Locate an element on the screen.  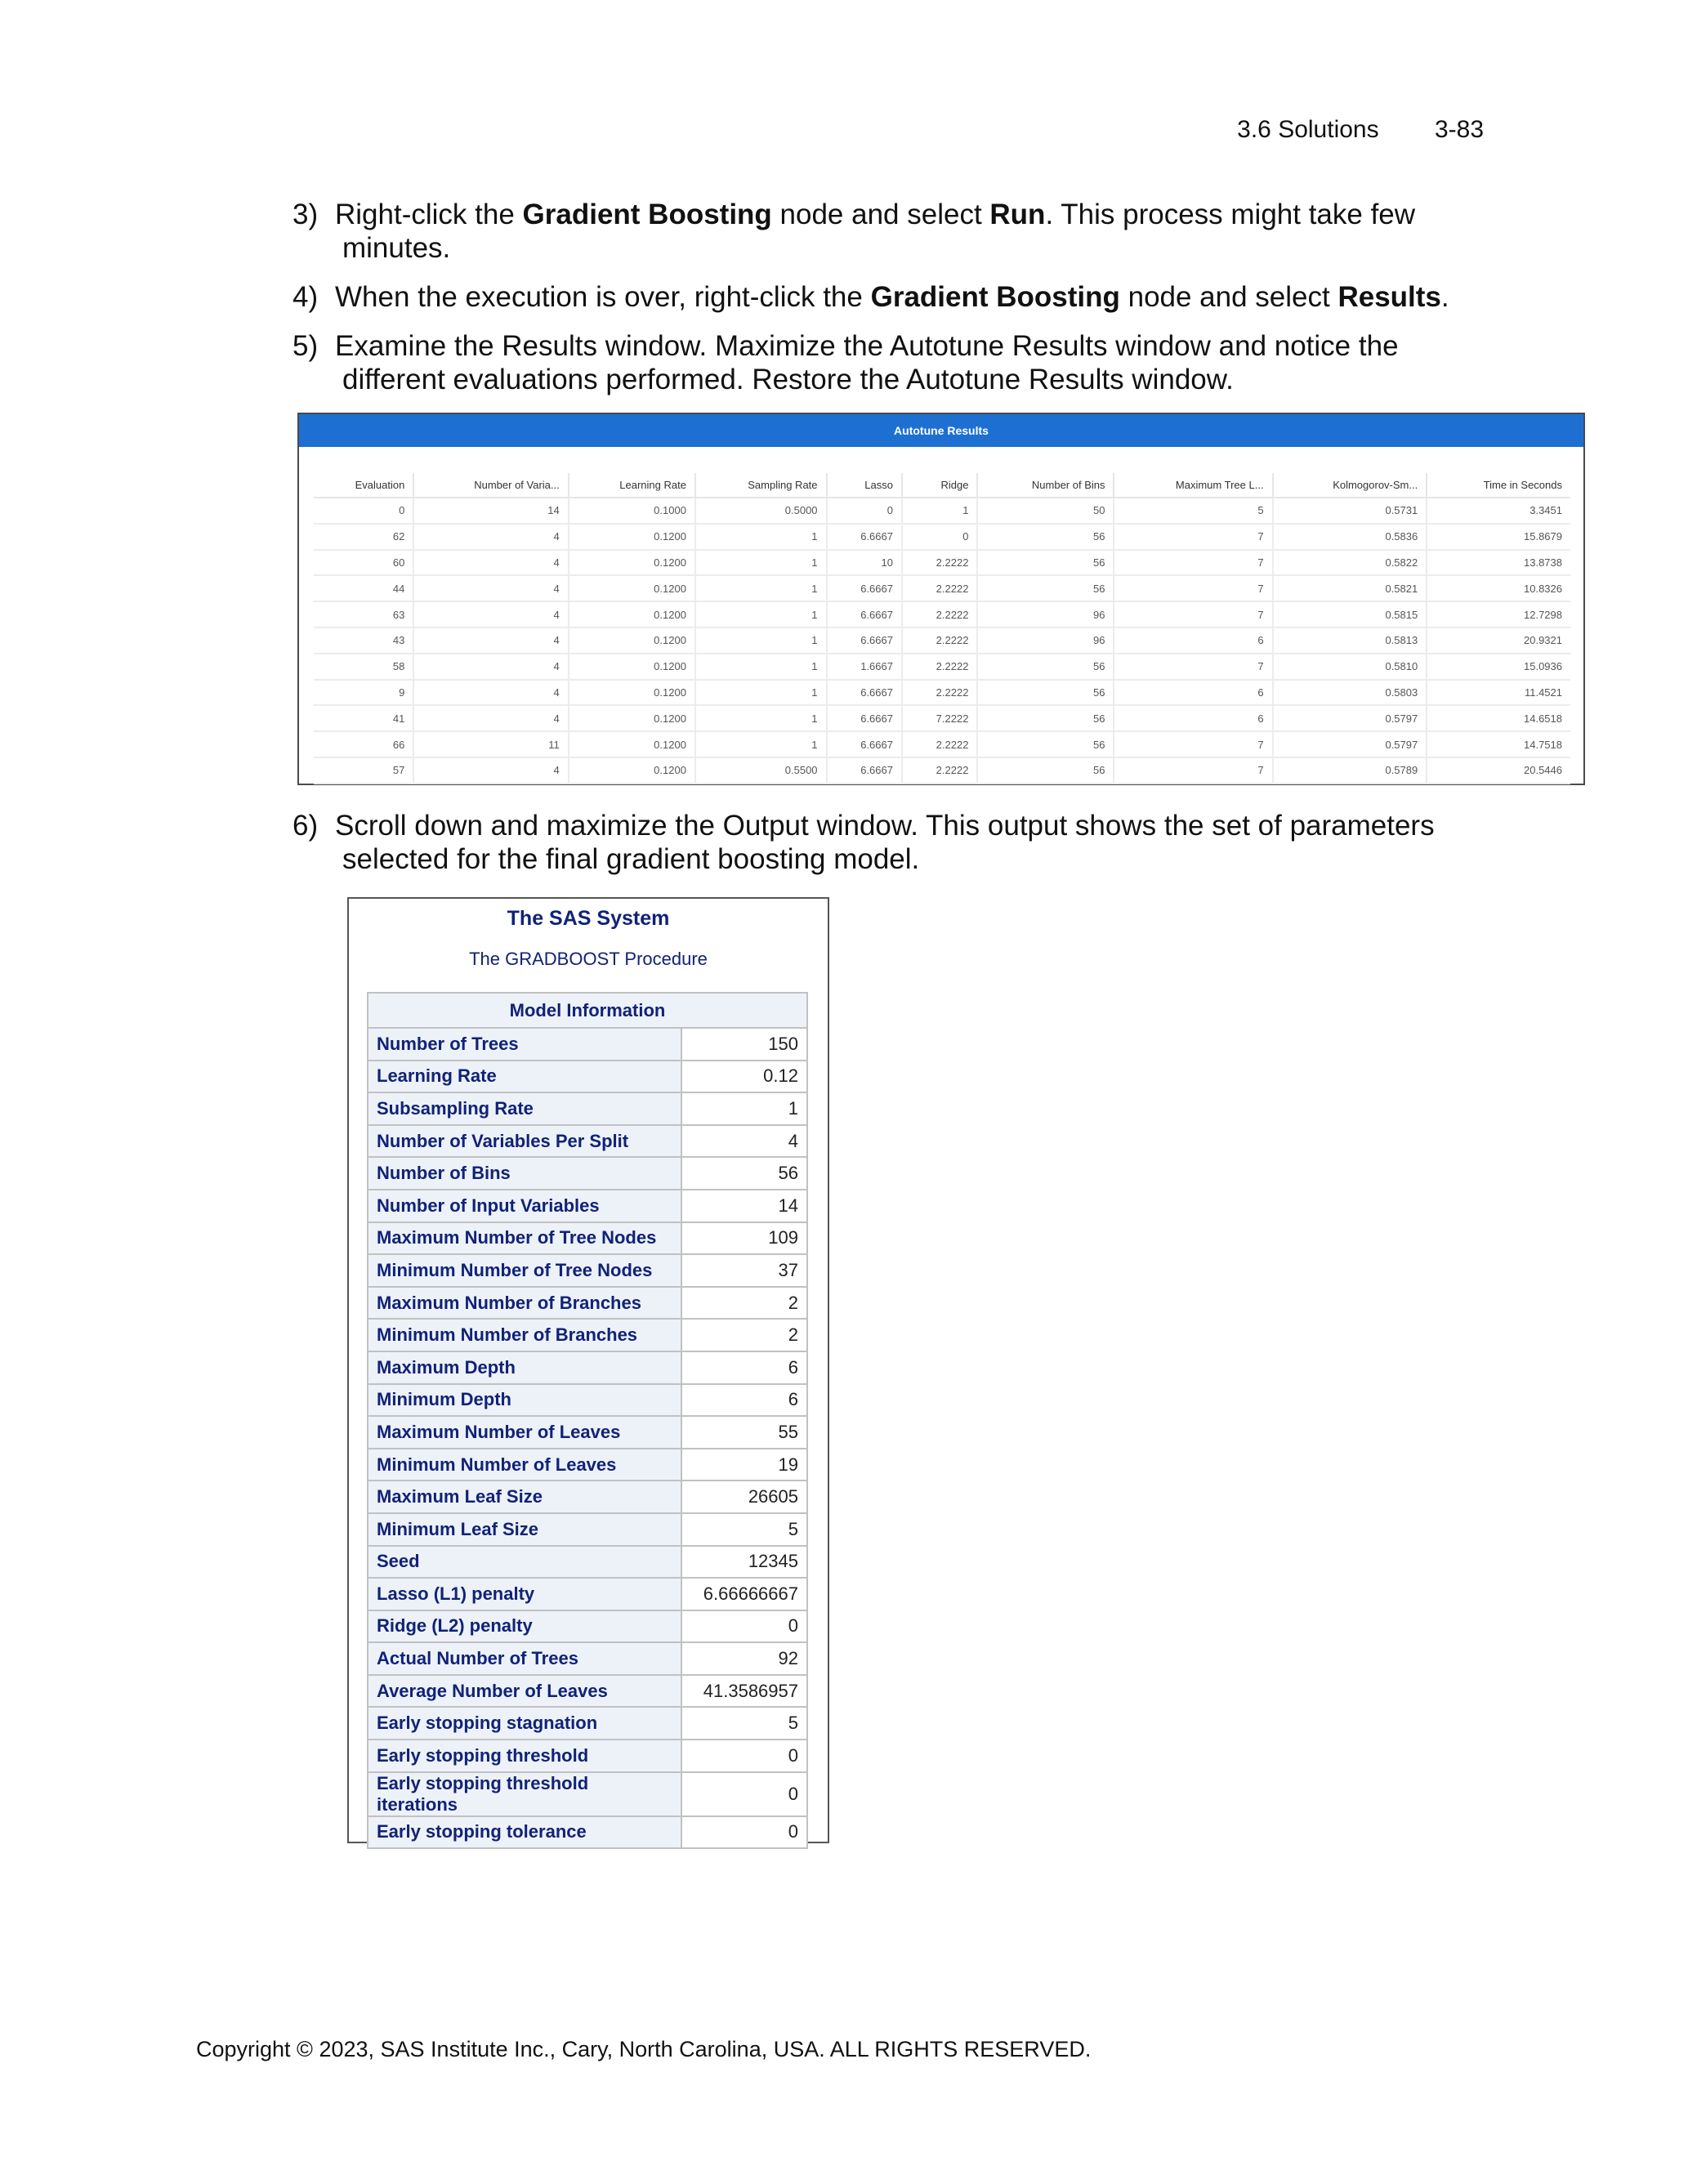
table-cell: 11 is located at coordinates (491, 744).